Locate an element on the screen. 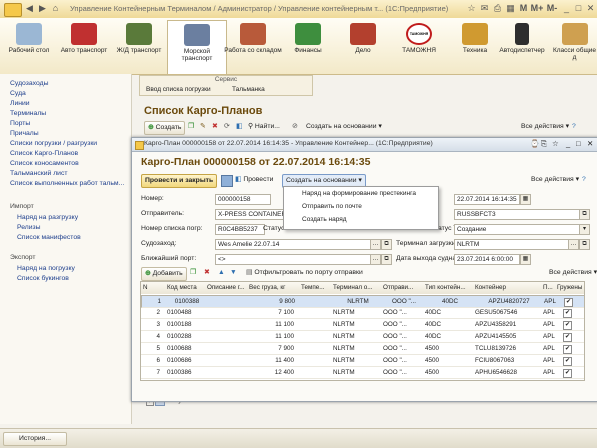 This screenshot has height=448, width=597. move-up-icon: ▲ is located at coordinates (221, 273).